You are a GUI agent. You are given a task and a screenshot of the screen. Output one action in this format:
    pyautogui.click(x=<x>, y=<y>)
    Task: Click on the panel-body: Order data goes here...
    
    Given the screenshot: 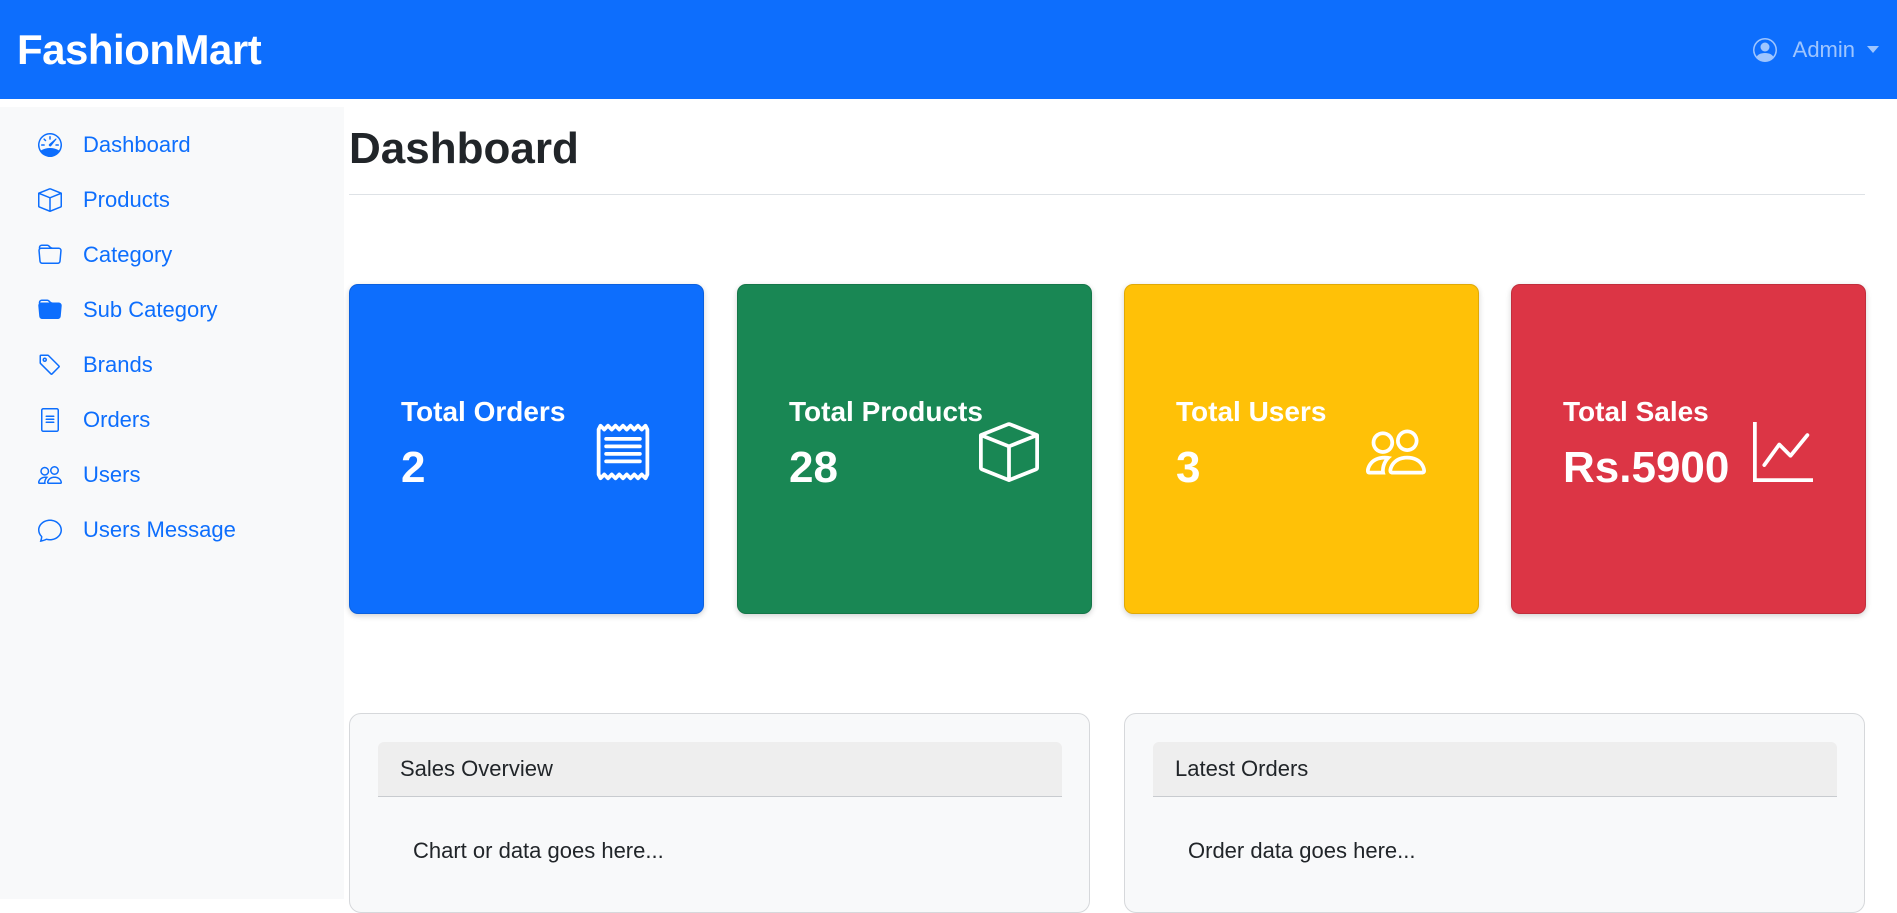 What is the action you would take?
    pyautogui.click(x=1302, y=850)
    